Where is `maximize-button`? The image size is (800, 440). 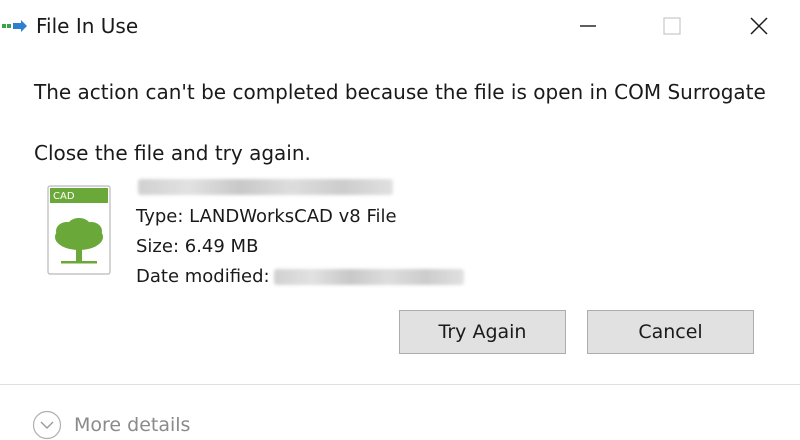
maximize-button is located at coordinates (672, 26).